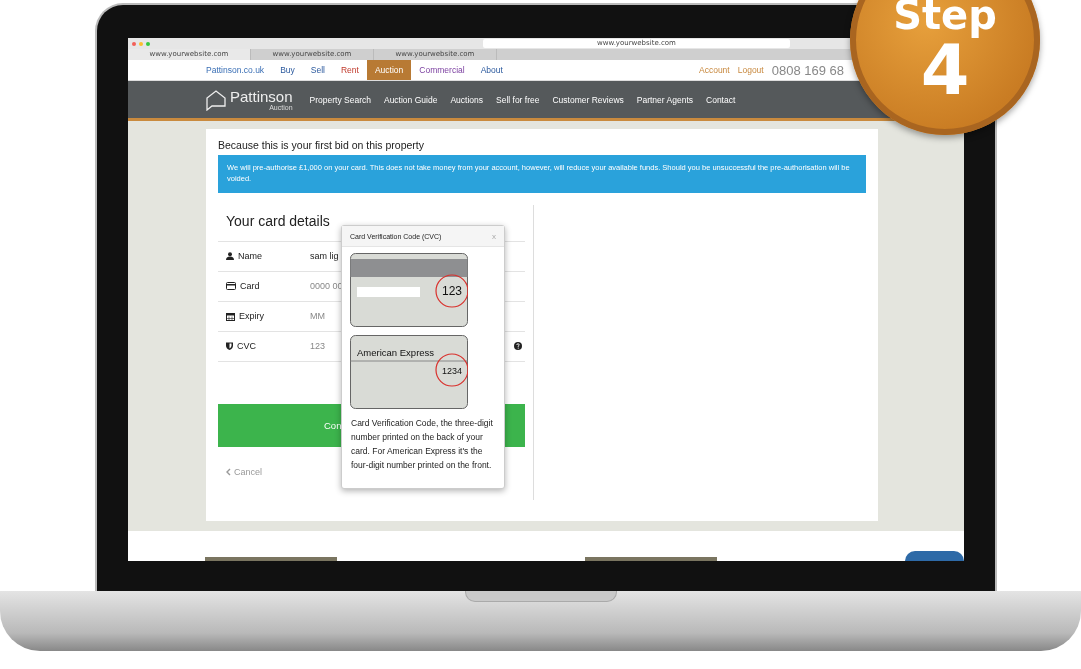 This screenshot has height=669, width=1081. I want to click on logo-name: Pattinson, so click(261, 96).